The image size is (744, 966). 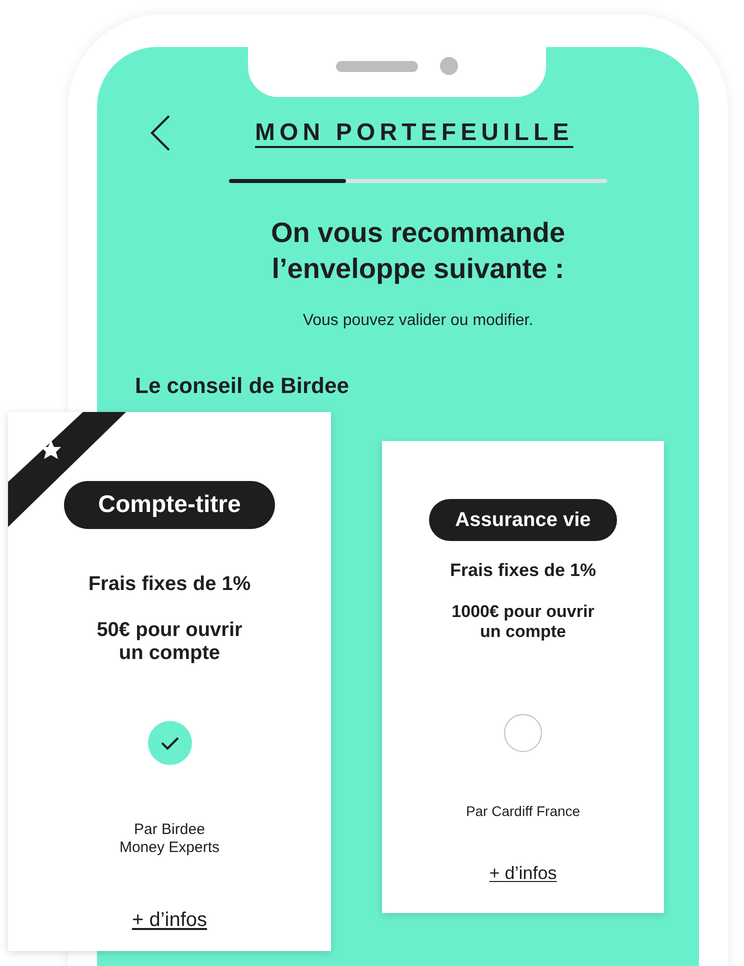 I want to click on minimum-text: 1000€ pour ouvrir un compte, so click(x=523, y=622).